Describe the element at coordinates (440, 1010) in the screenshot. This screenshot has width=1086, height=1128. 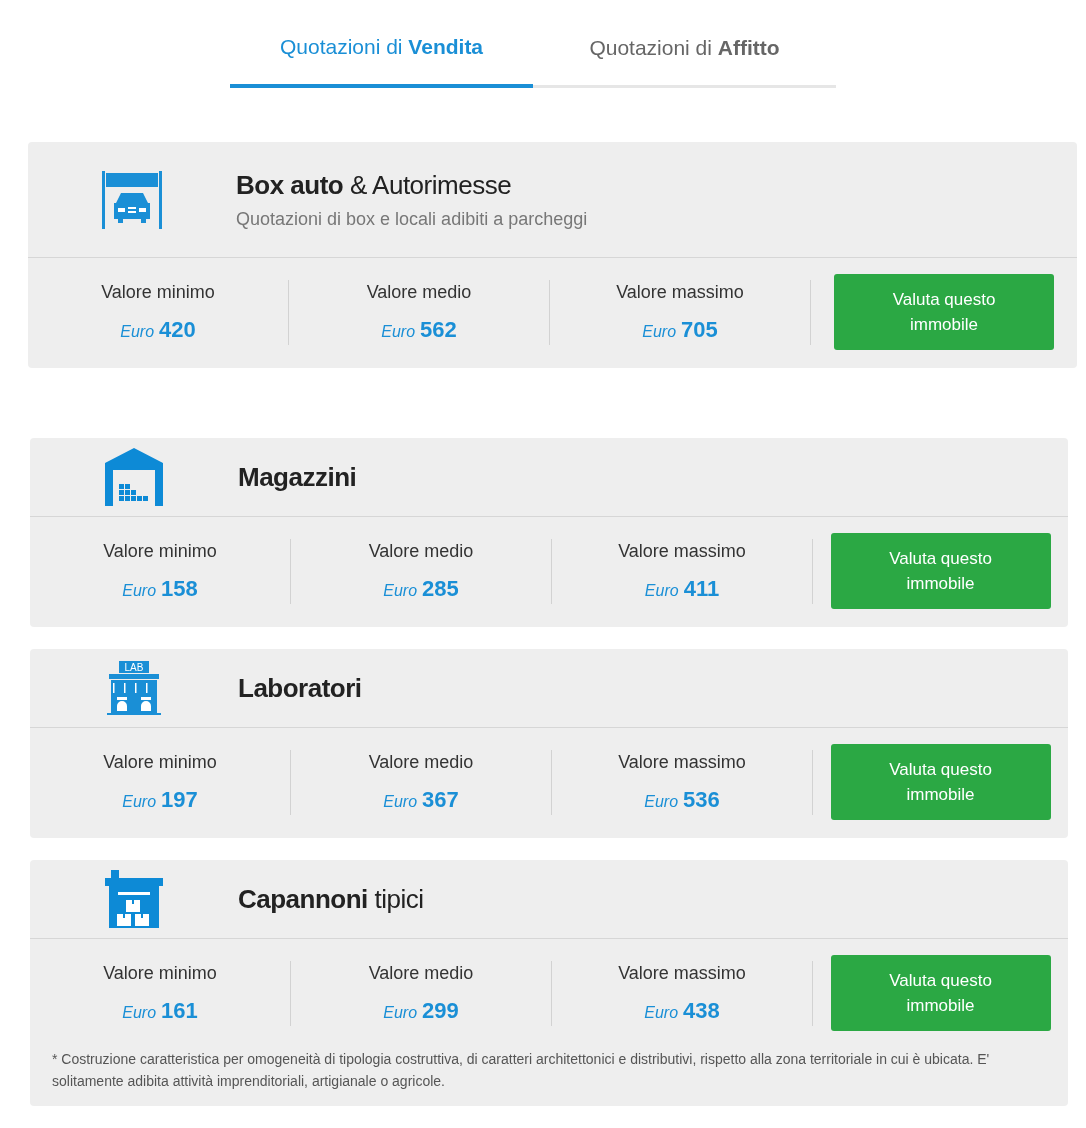
I see `price-value: 299` at that location.